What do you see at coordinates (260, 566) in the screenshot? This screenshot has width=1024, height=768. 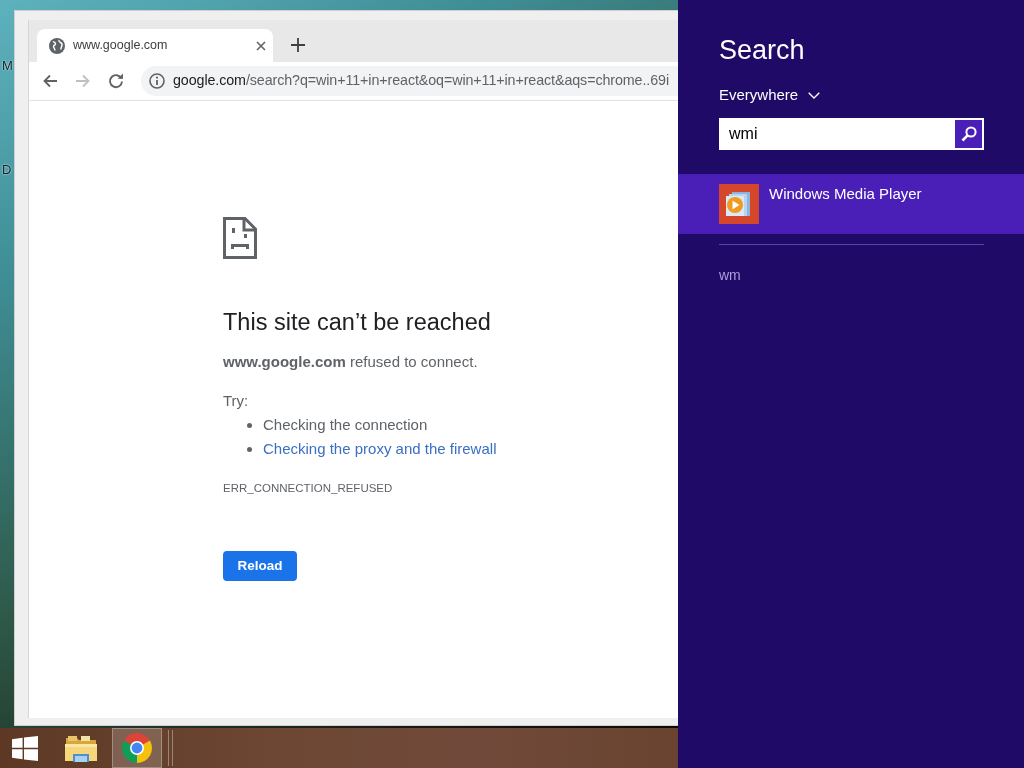 I see `reload-button: Reload` at bounding box center [260, 566].